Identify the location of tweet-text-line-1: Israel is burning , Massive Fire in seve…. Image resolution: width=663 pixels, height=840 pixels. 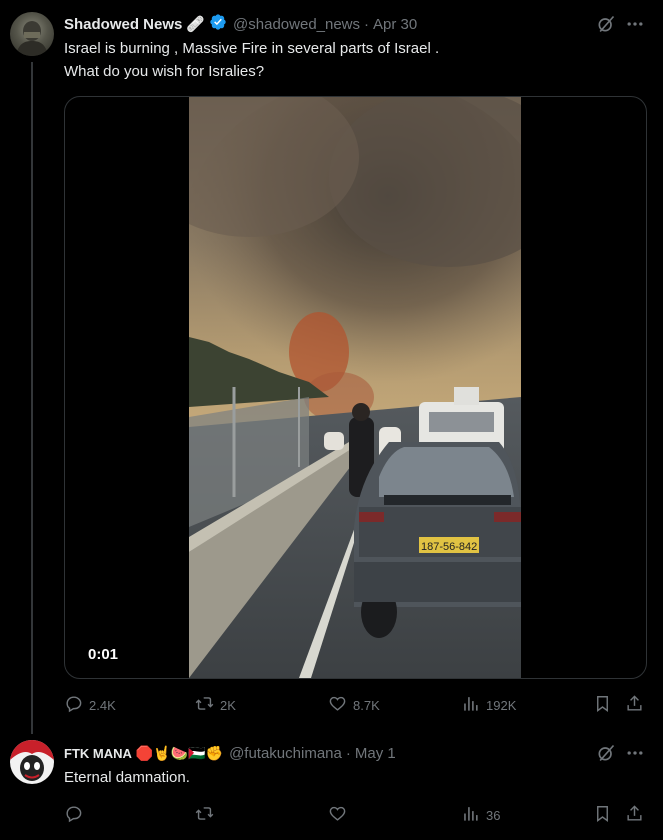
(252, 48).